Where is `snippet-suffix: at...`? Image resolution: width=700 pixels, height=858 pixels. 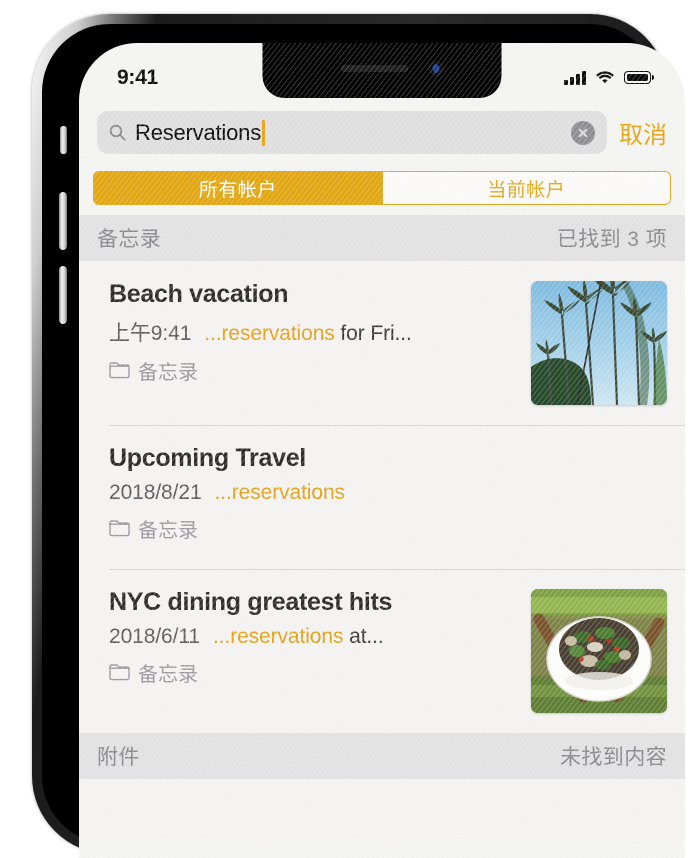 snippet-suffix: at... is located at coordinates (363, 637).